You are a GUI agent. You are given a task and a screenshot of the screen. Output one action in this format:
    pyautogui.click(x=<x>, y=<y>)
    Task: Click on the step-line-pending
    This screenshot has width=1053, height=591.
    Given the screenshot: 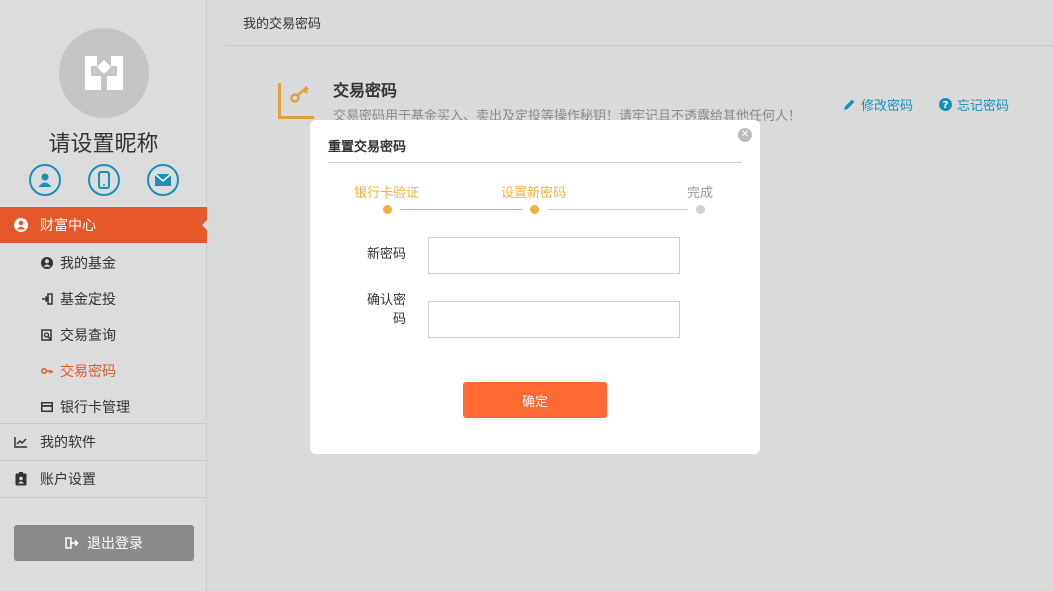 What is the action you would take?
    pyautogui.click(x=618, y=209)
    